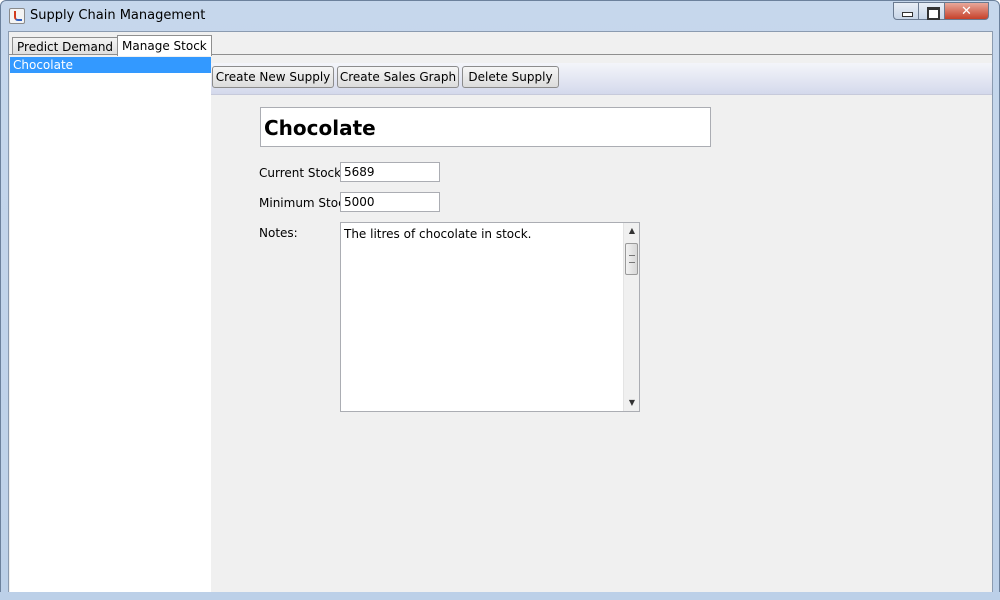  Describe the element at coordinates (273, 77) in the screenshot. I see `create-new-supply-button: Create New Supply` at that location.